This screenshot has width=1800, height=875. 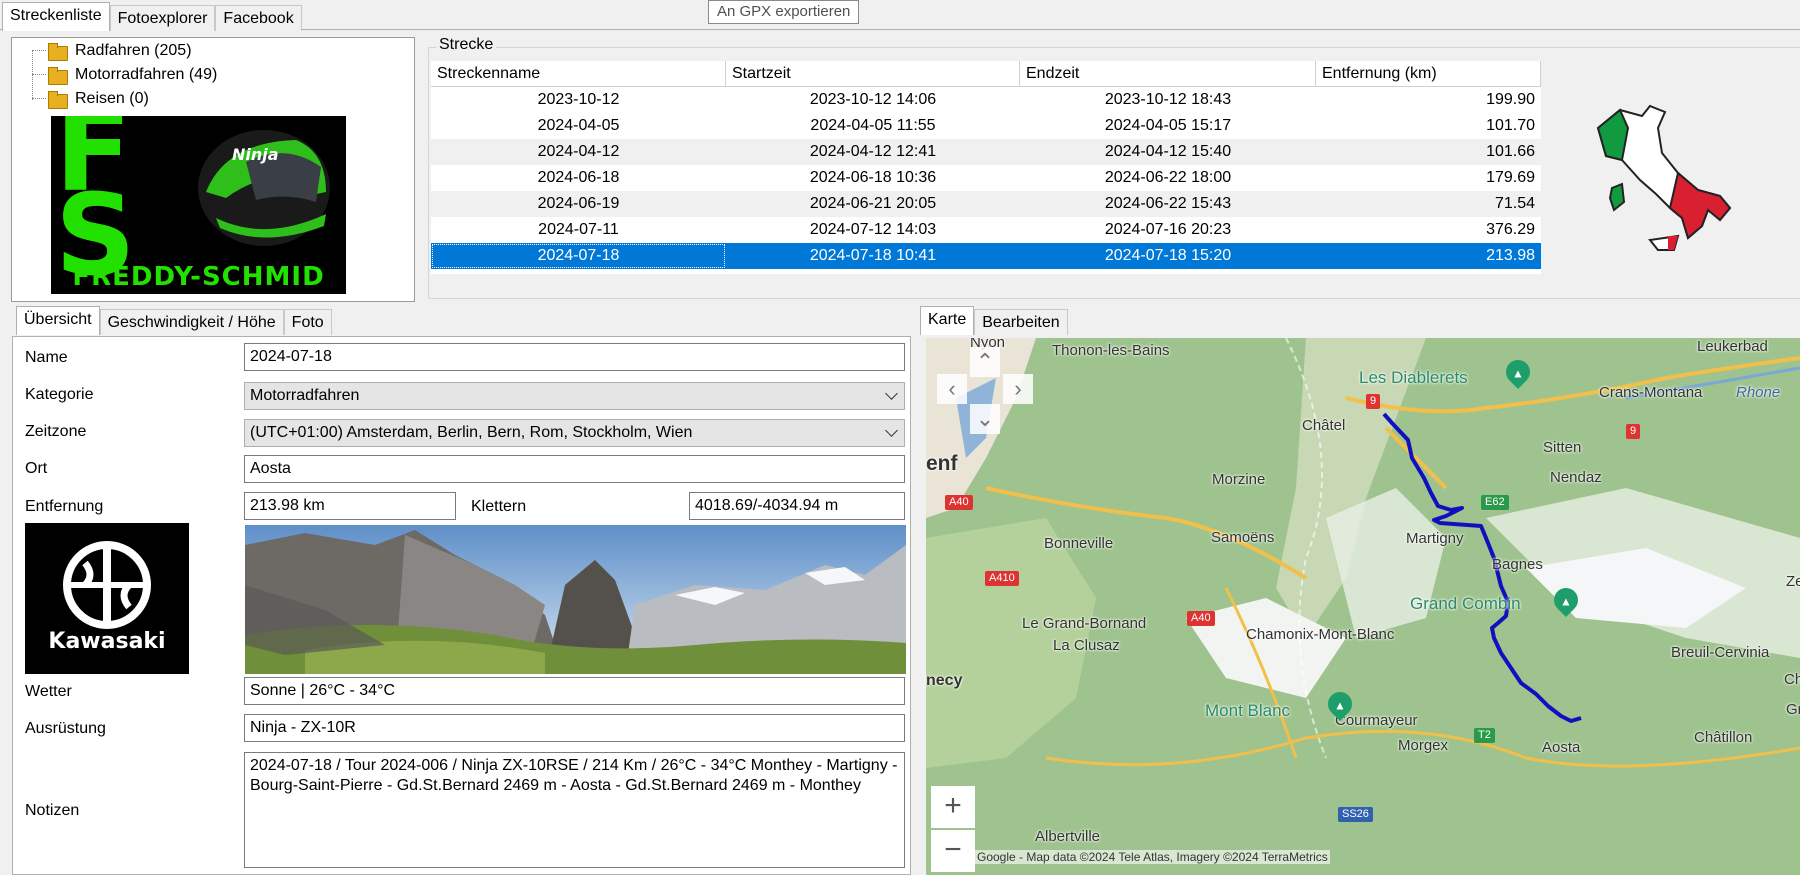 I want to click on equipment-label: Ausrüstung, so click(x=65, y=728).